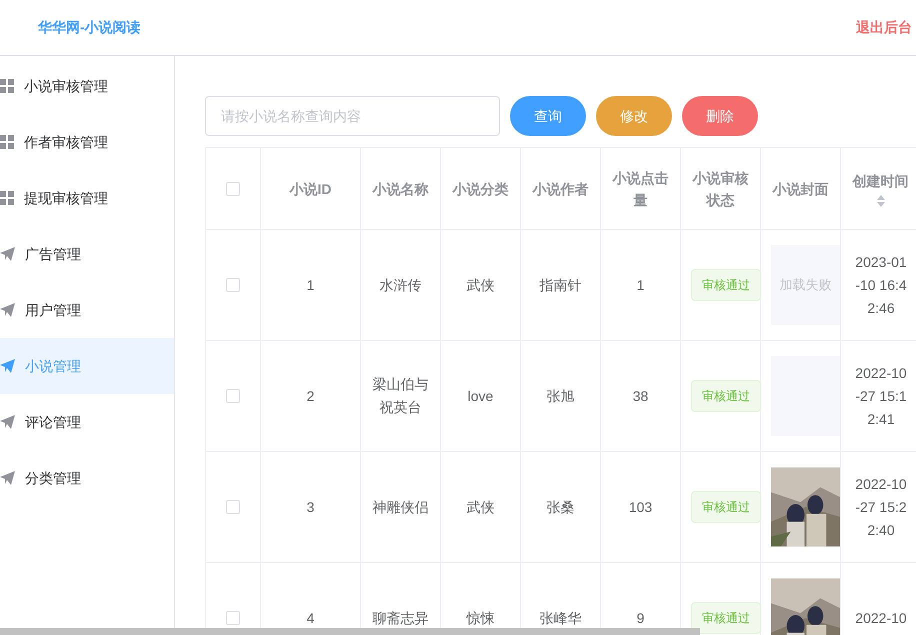 The image size is (916, 635). I want to click on table-cell-text: 38, so click(641, 396).